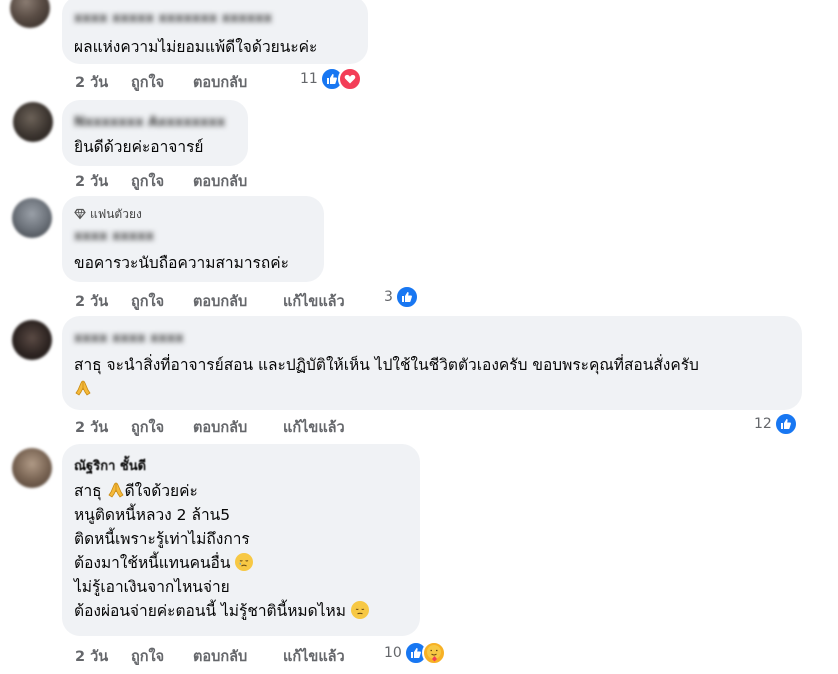  What do you see at coordinates (193, 214) in the screenshot?
I see `top-fan-badge: แฟนตัวยง` at bounding box center [193, 214].